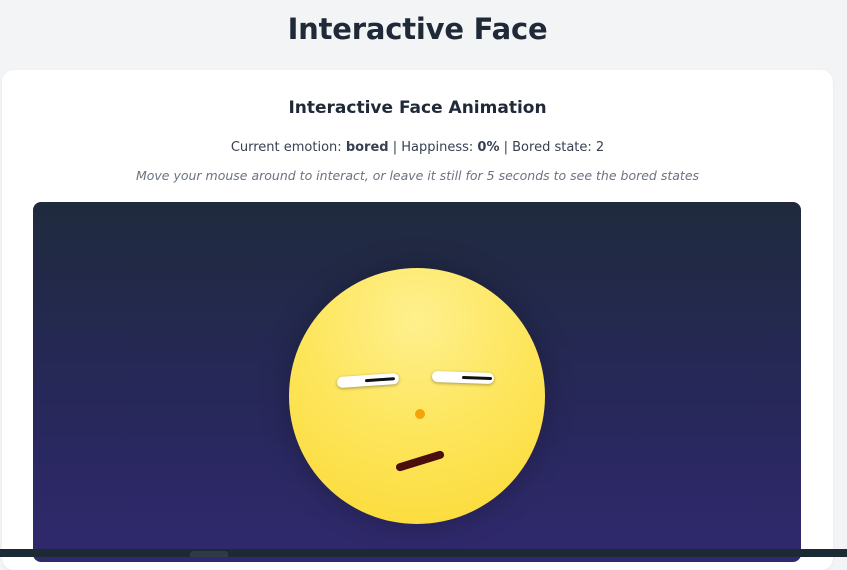 The width and height of the screenshot is (847, 570). I want to click on left-eye, so click(368, 380).